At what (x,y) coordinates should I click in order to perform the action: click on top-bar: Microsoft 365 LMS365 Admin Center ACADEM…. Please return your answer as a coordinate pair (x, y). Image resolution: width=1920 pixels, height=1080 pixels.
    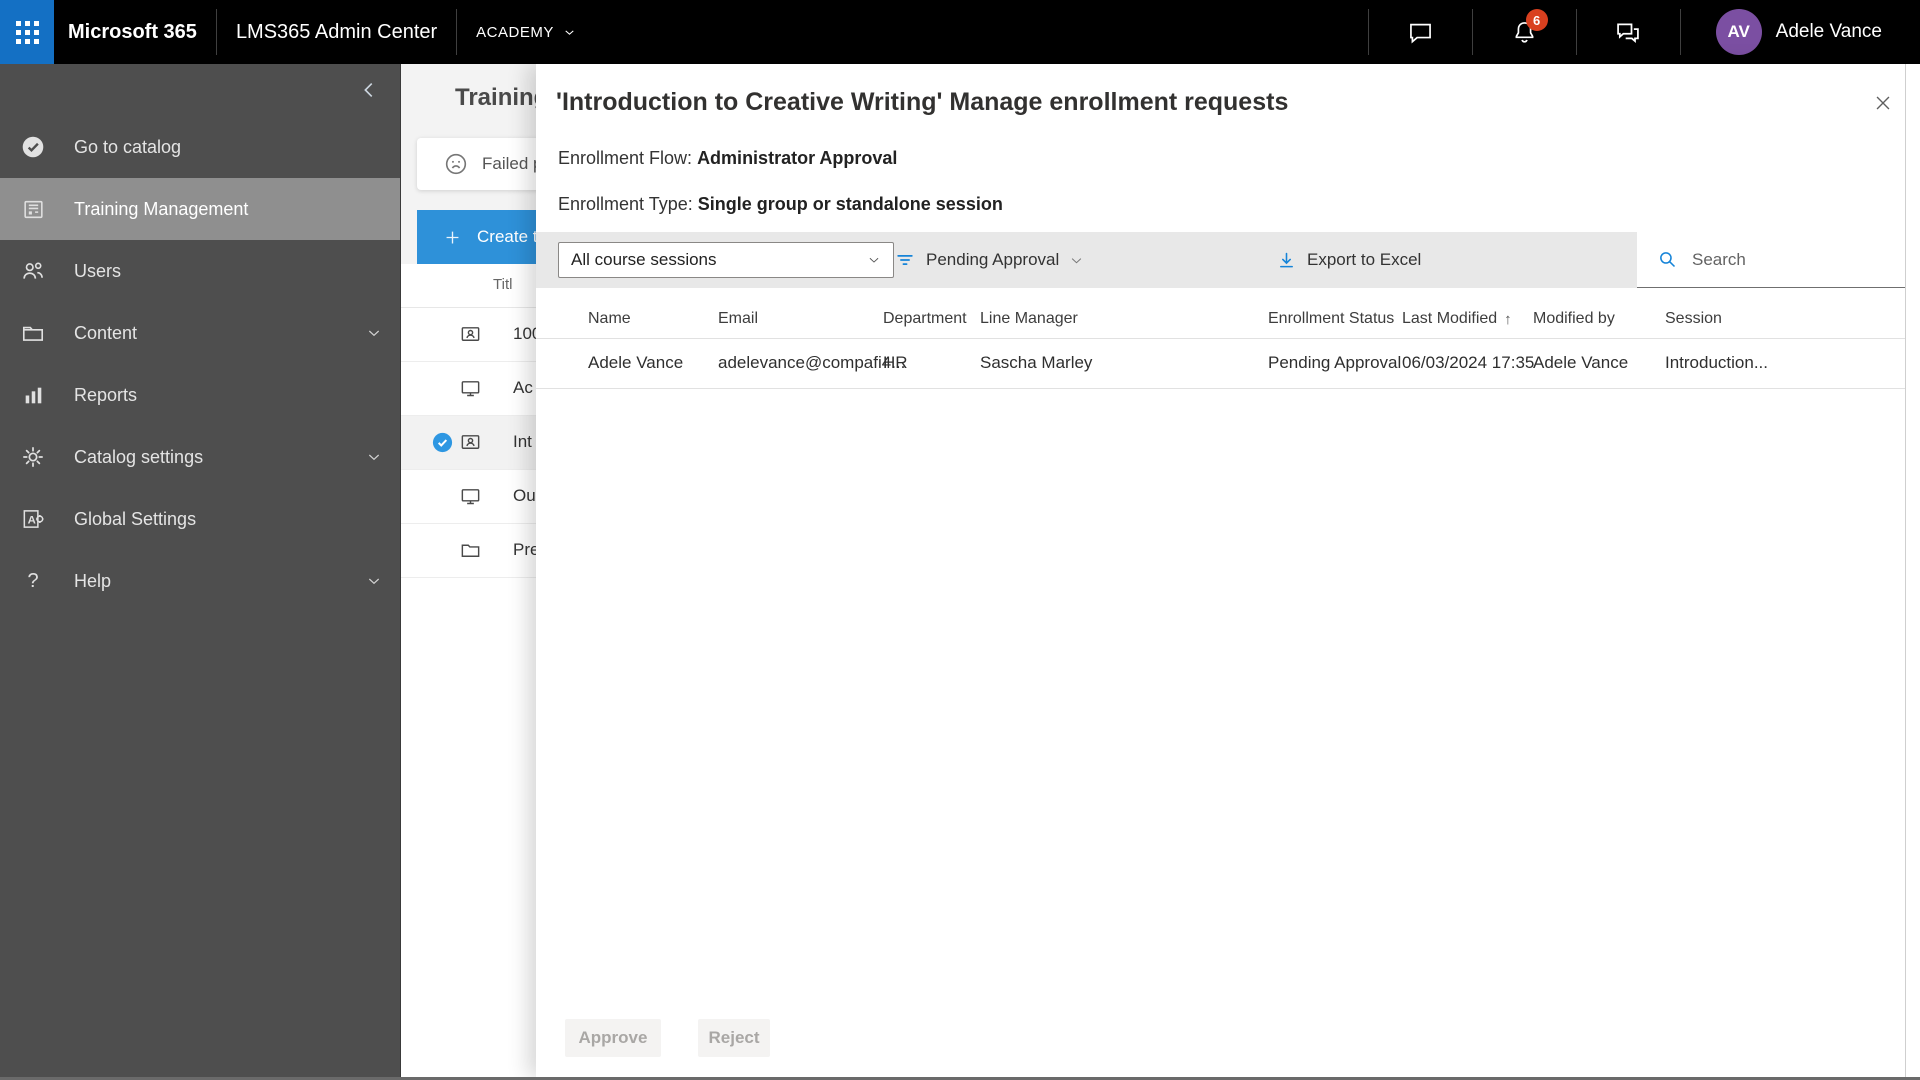
    Looking at the image, I should click on (960, 32).